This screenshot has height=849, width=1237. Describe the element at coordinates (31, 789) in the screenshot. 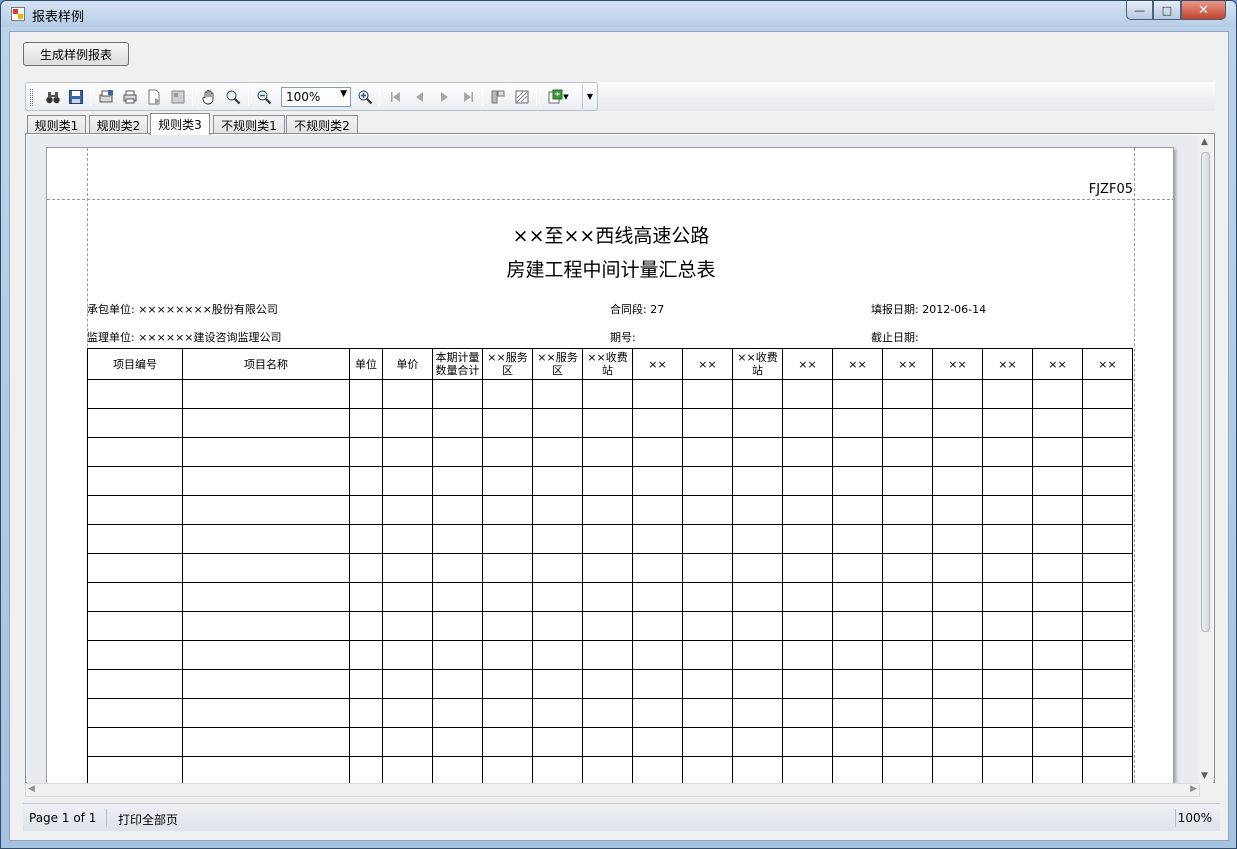

I see `scroll-left-icon: ◀` at that location.